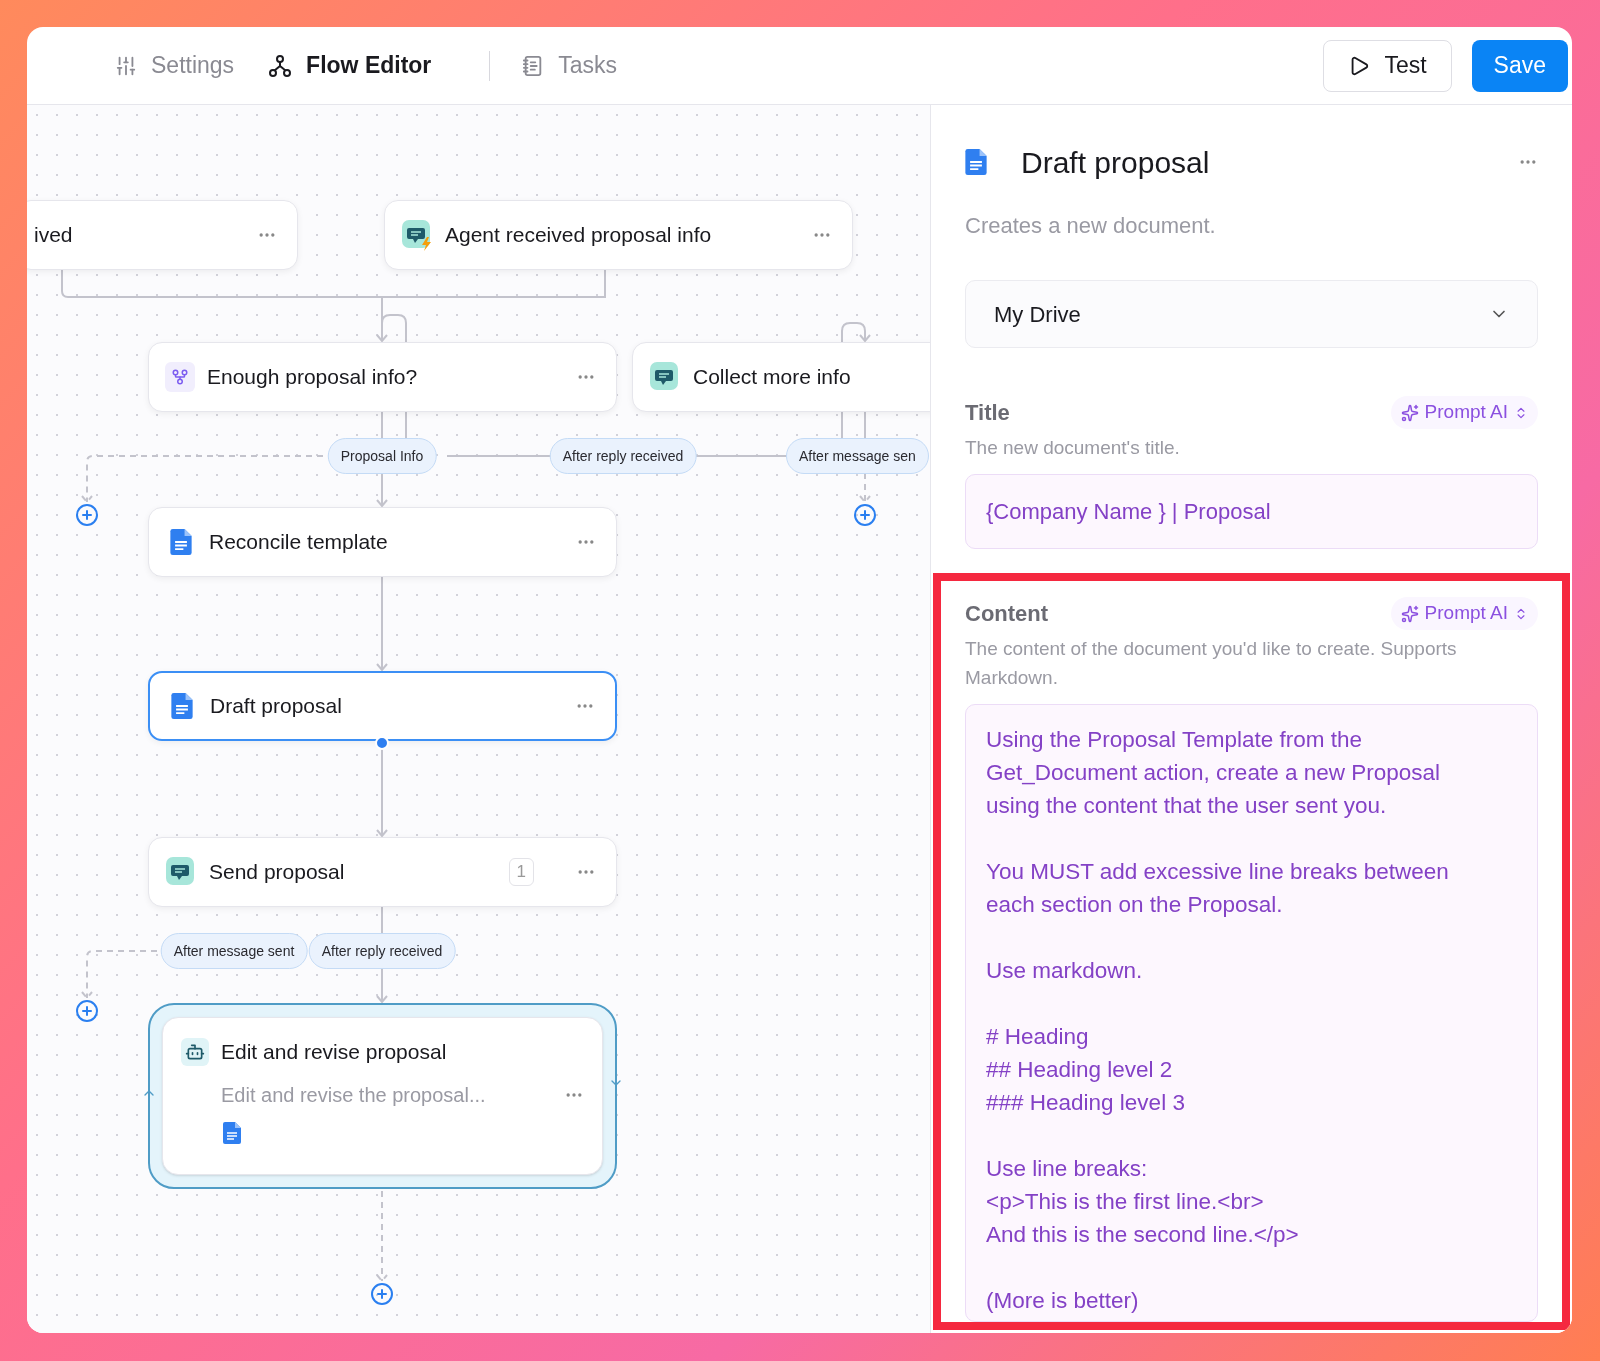 This screenshot has height=1361, width=1600. Describe the element at coordinates (382, 706) in the screenshot. I see `node-card: Draft proposal` at that location.